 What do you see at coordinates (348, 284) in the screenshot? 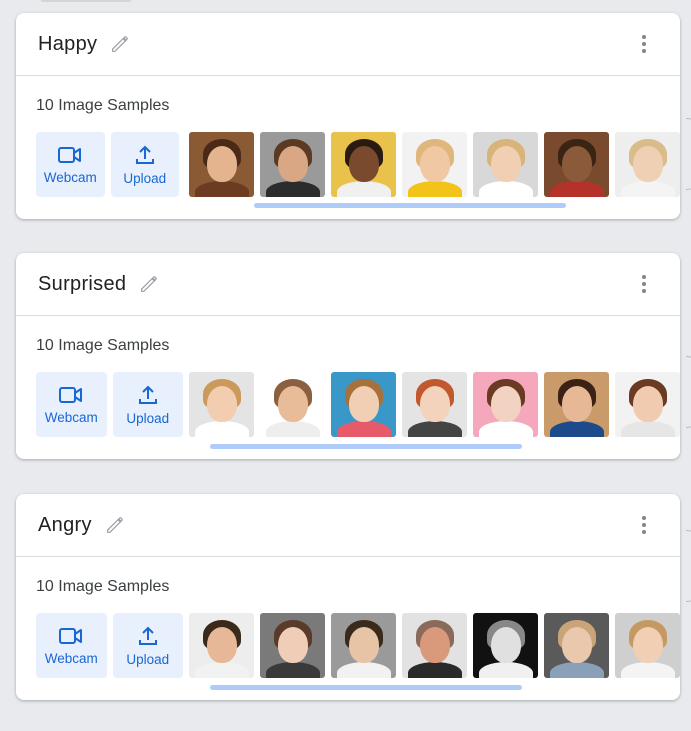
I see `card-header: Surprised` at bounding box center [348, 284].